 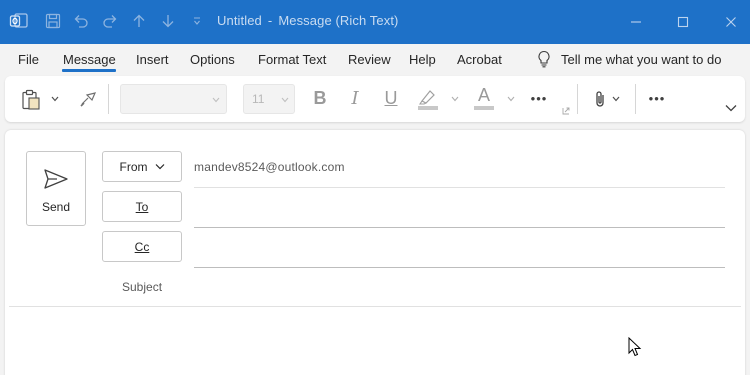 I want to click on subject-divider, so click(x=375, y=306).